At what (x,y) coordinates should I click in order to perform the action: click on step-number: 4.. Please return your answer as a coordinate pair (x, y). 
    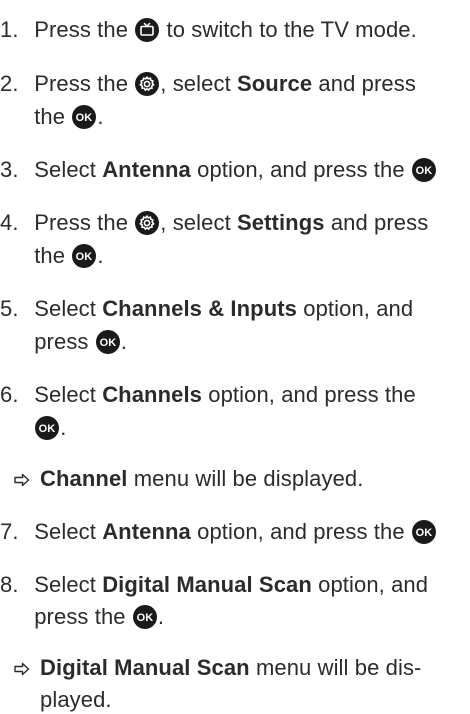
    Looking at the image, I should click on (9, 222).